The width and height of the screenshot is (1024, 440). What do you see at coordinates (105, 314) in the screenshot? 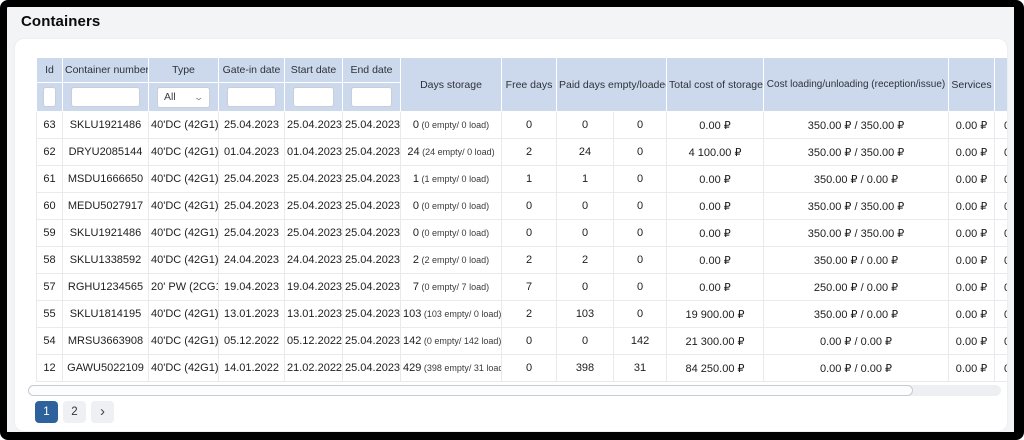
I see `cell-container-number: SKLU1814195` at bounding box center [105, 314].